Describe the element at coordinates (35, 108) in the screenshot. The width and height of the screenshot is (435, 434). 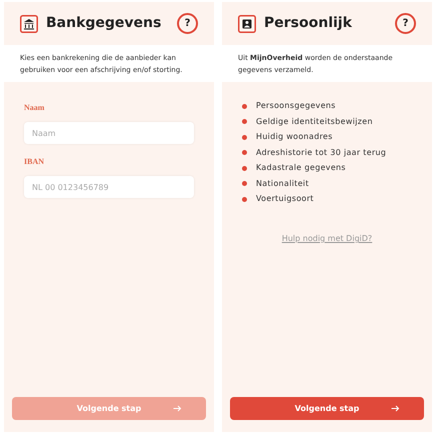
I see `field-label: Naam` at that location.